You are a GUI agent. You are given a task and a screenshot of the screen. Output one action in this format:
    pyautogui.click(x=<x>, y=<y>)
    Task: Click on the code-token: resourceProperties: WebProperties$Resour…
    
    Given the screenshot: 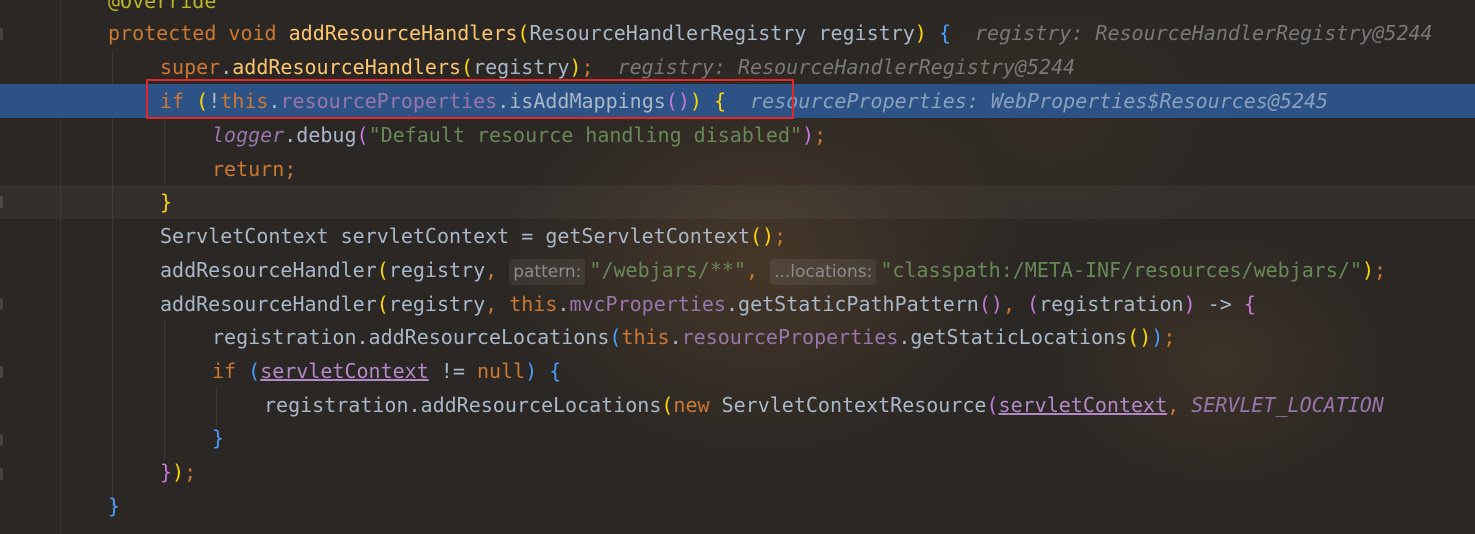 What is the action you would take?
    pyautogui.click(x=1027, y=101)
    